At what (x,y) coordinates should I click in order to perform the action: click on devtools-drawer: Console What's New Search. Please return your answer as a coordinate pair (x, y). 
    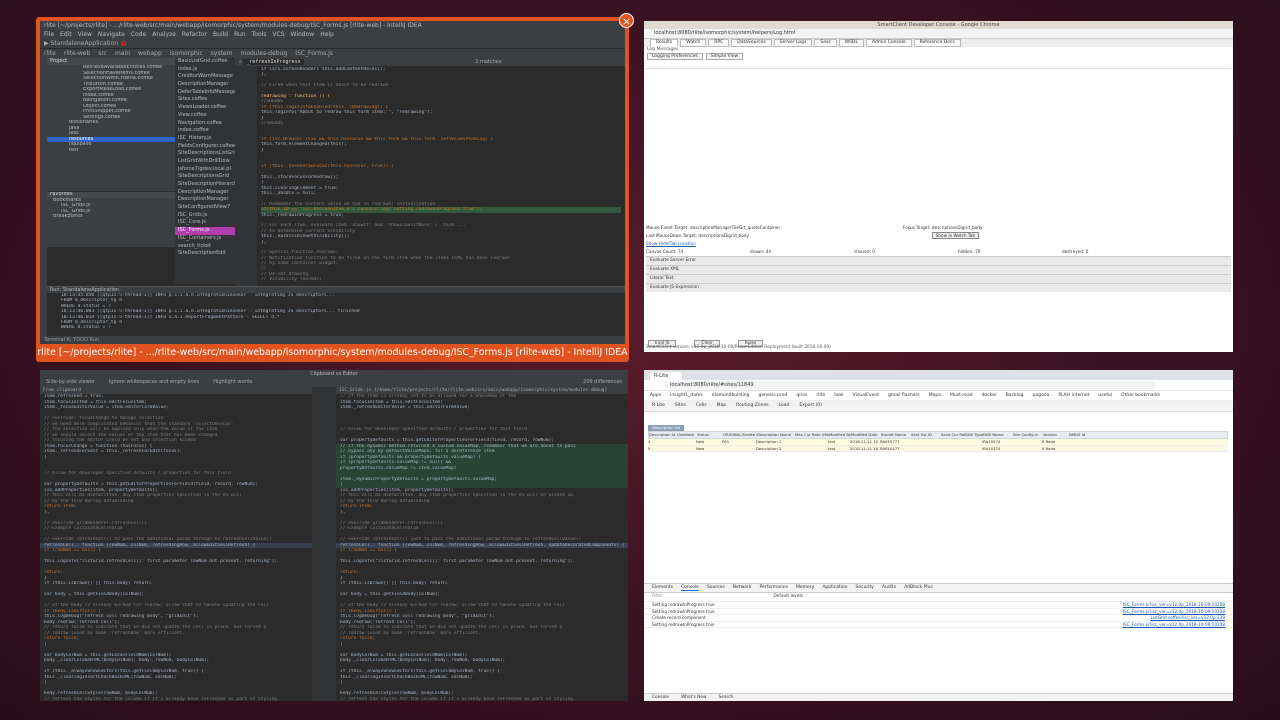
    Looking at the image, I should click on (938, 697).